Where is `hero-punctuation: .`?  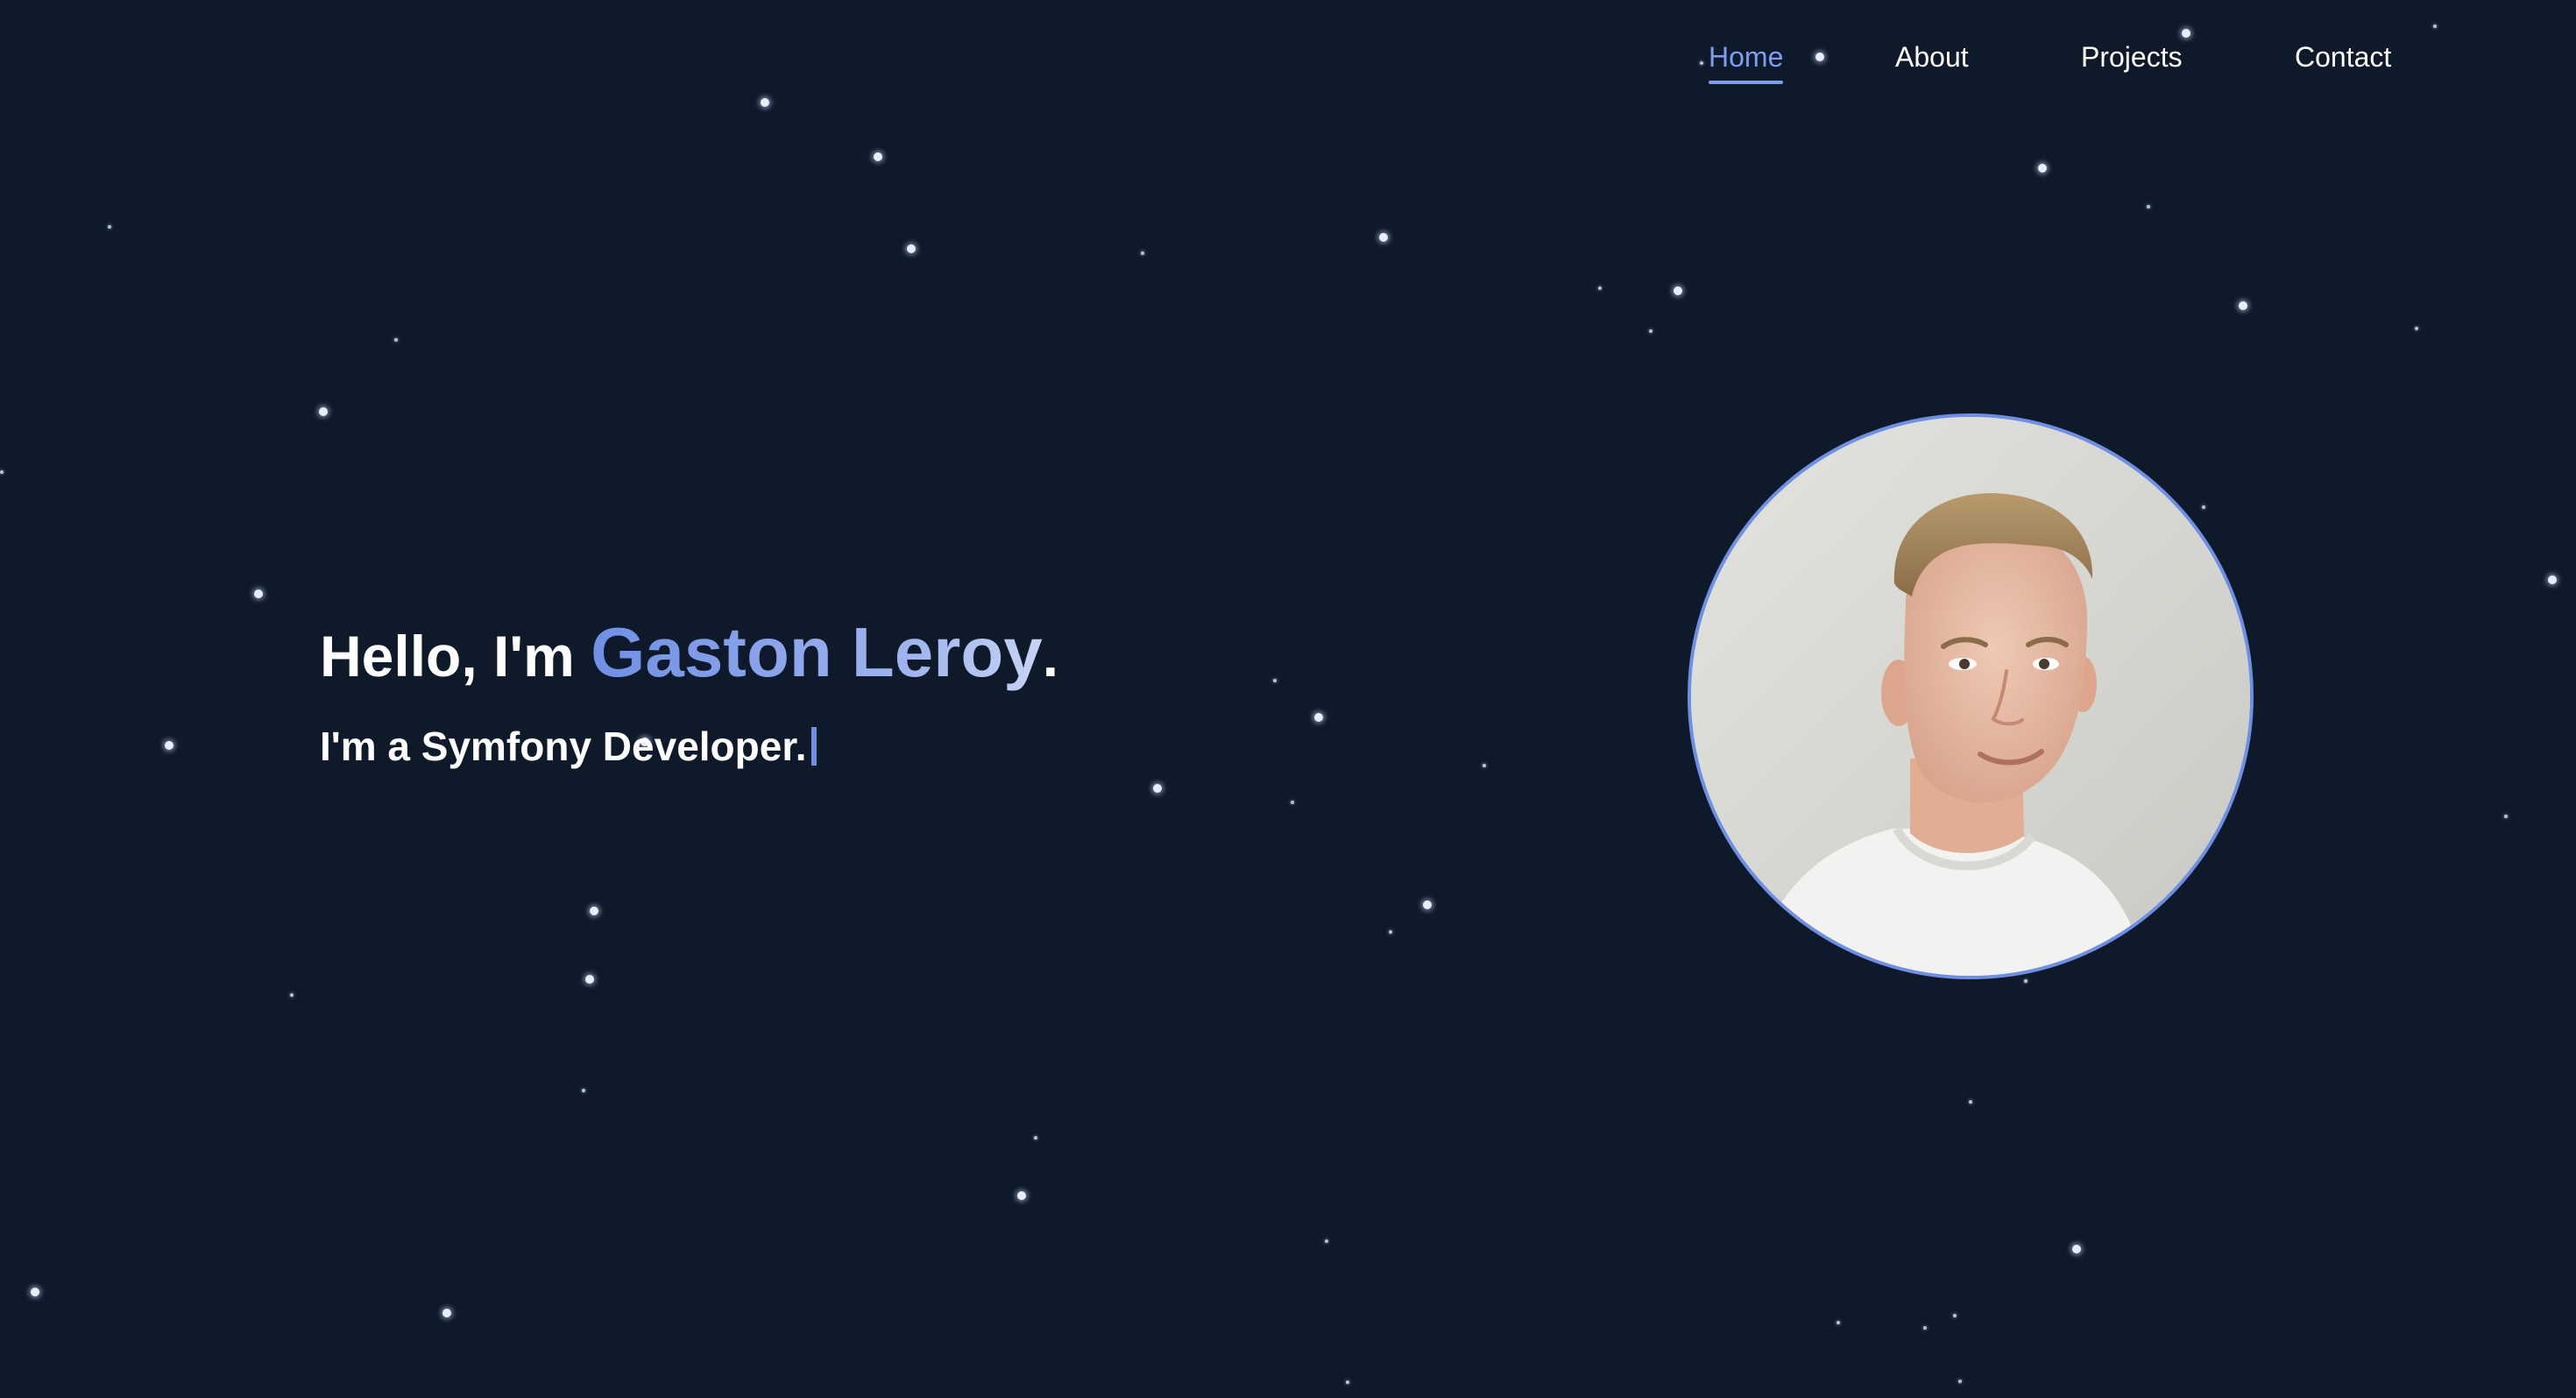
hero-punctuation: . is located at coordinates (1050, 656).